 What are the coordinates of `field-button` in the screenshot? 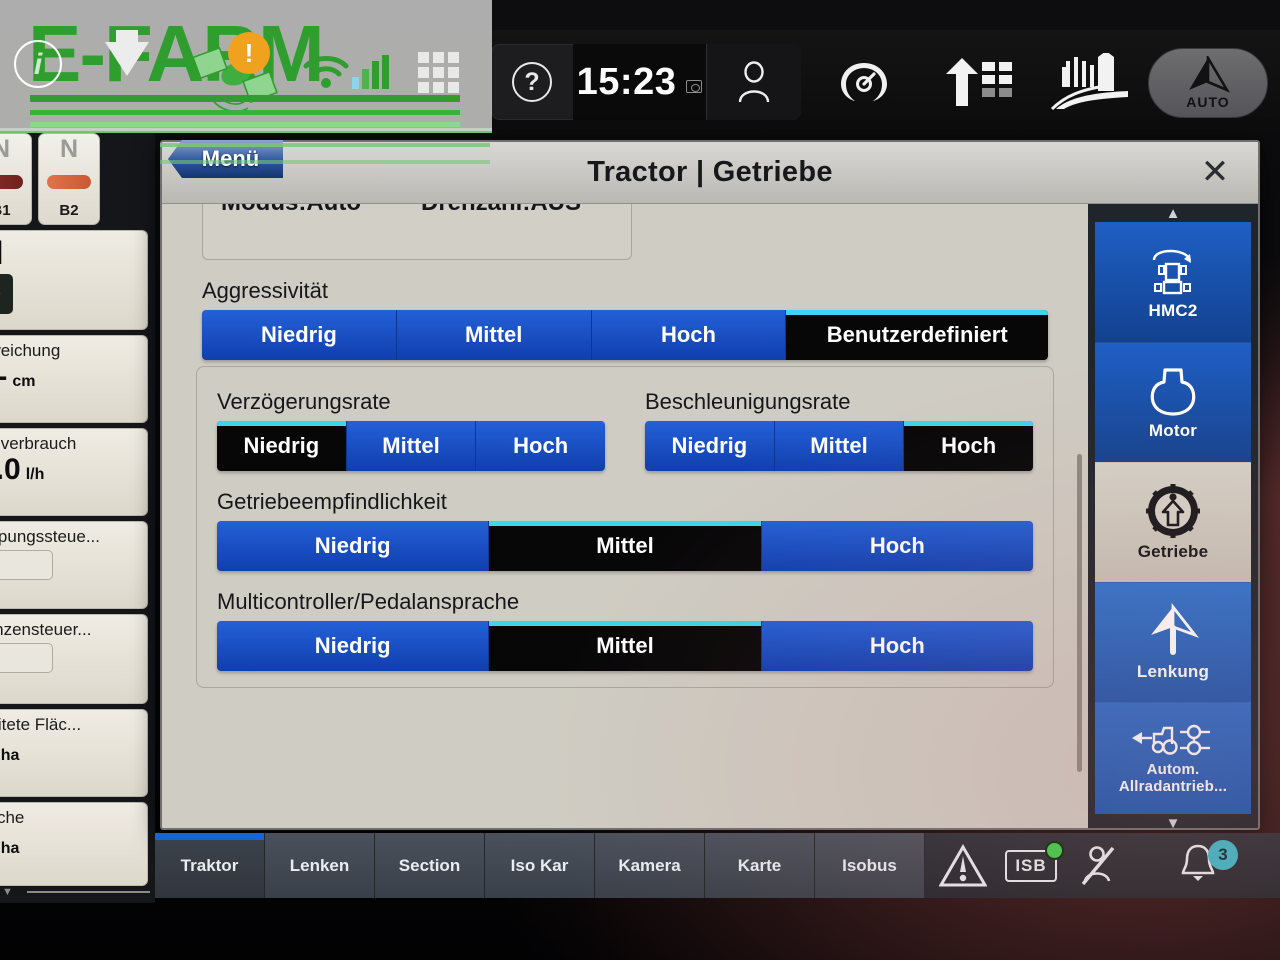 It's located at (1092, 82).